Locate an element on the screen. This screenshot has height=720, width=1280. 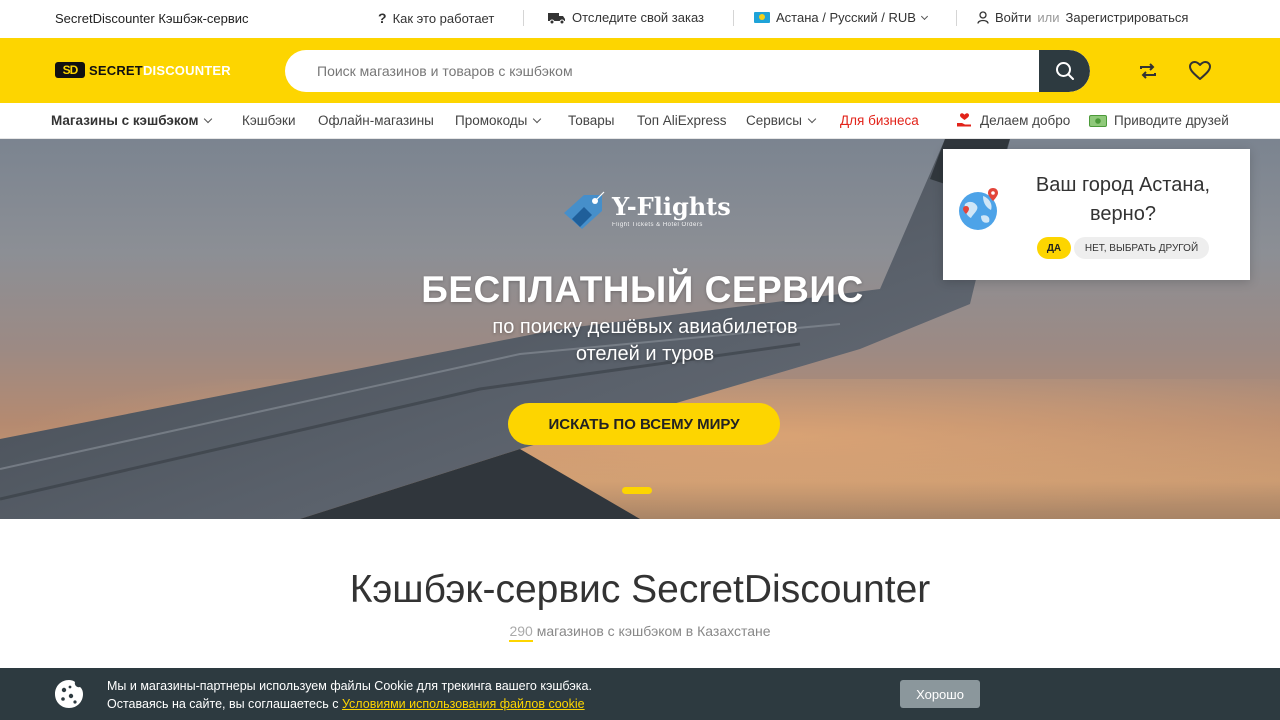
compare-button is located at coordinates (1148, 71).